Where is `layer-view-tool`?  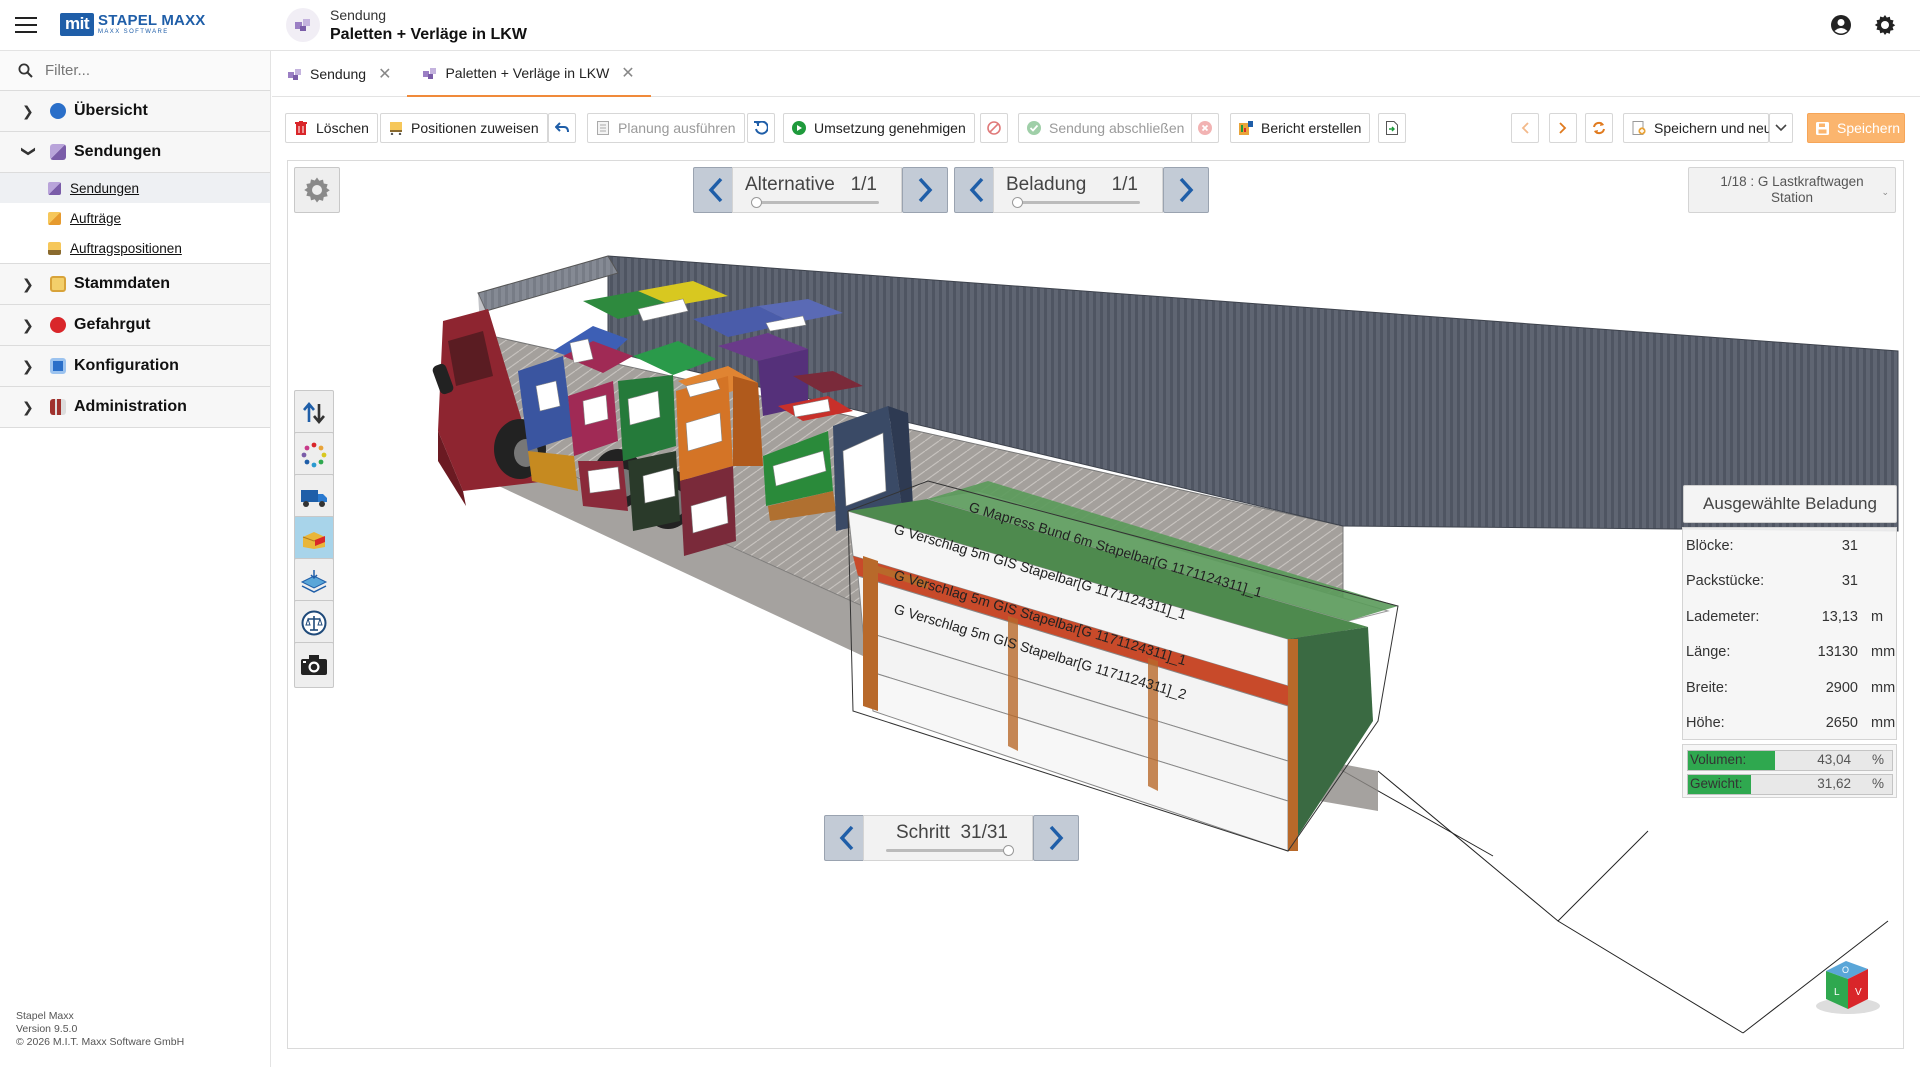
layer-view-tool is located at coordinates (314, 581).